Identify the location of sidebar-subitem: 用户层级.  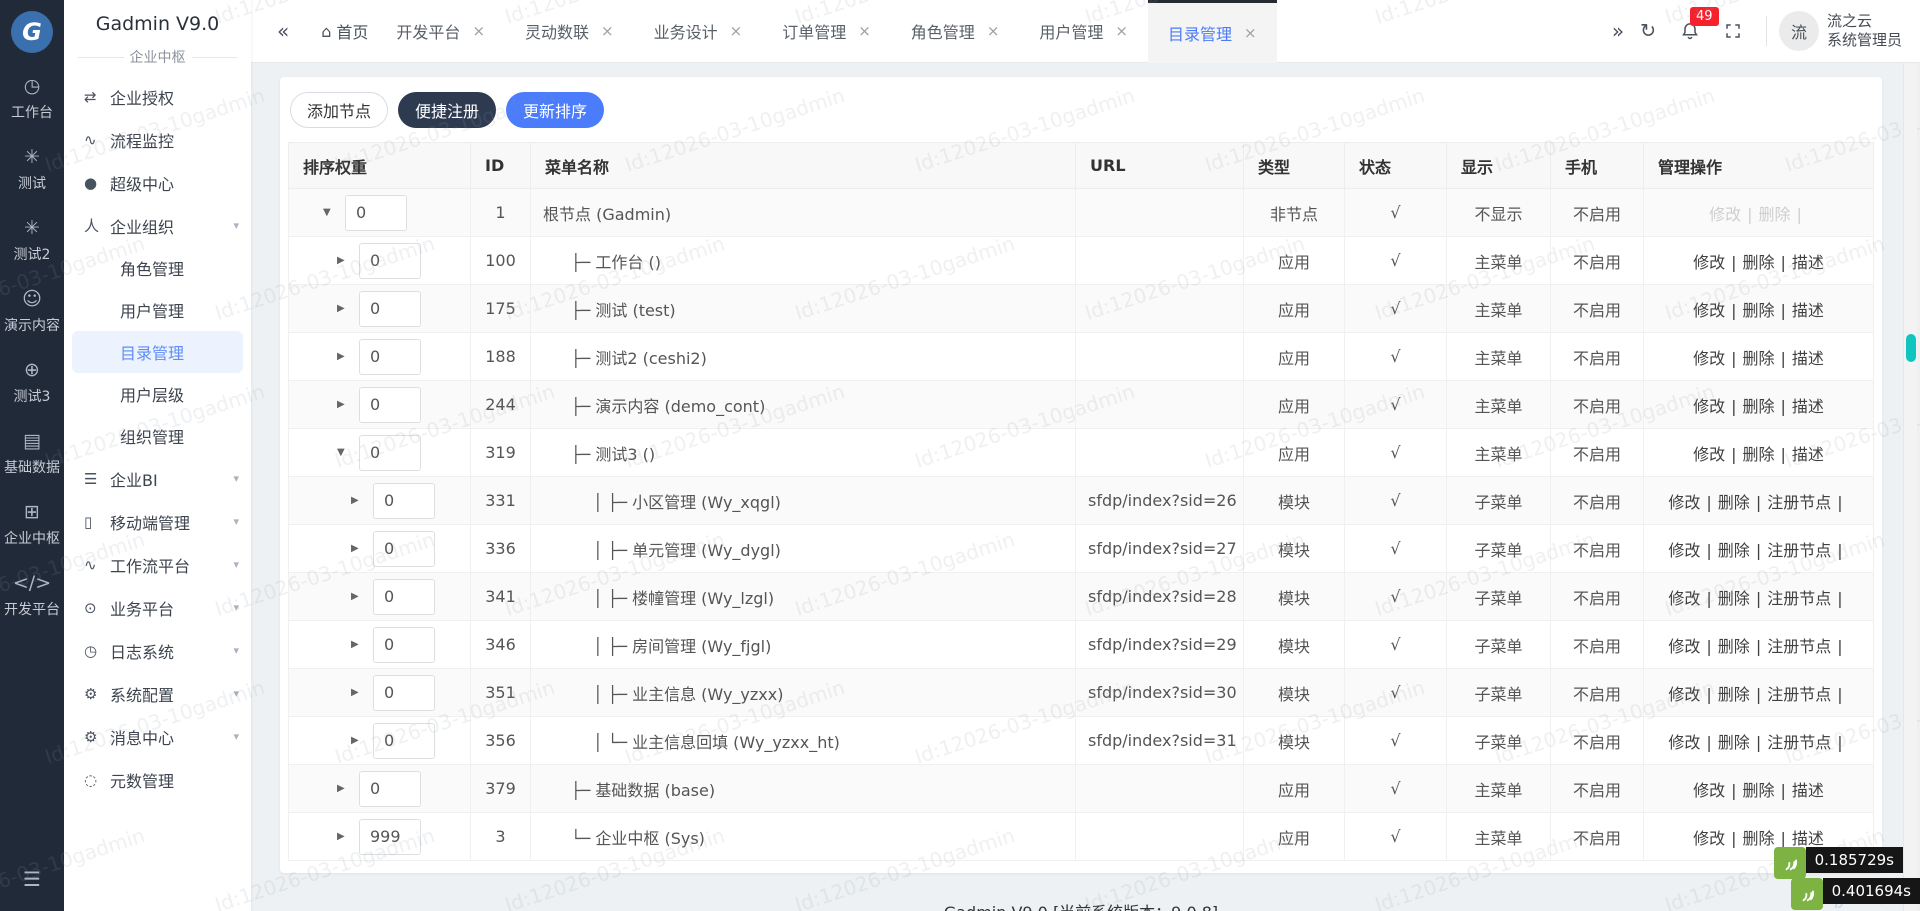
(157, 394).